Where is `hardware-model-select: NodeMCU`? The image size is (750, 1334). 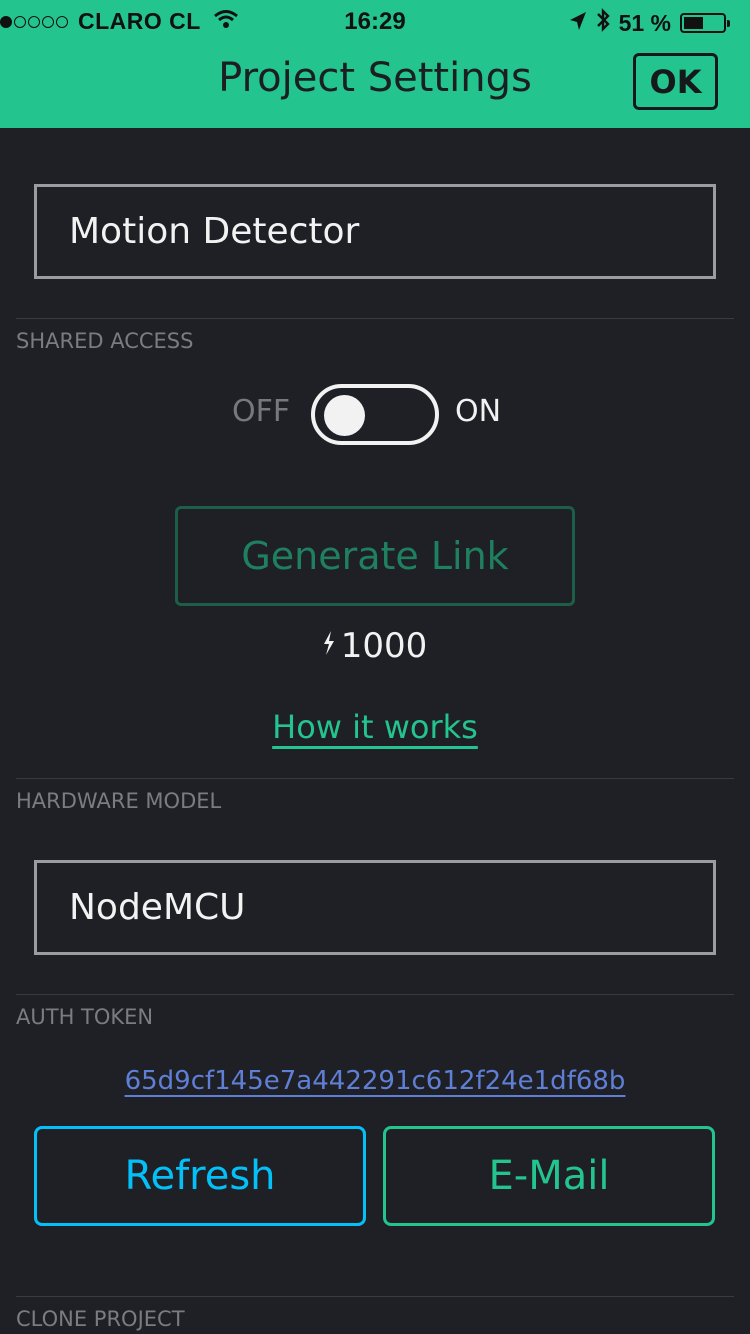
hardware-model-select: NodeMCU is located at coordinates (375, 907).